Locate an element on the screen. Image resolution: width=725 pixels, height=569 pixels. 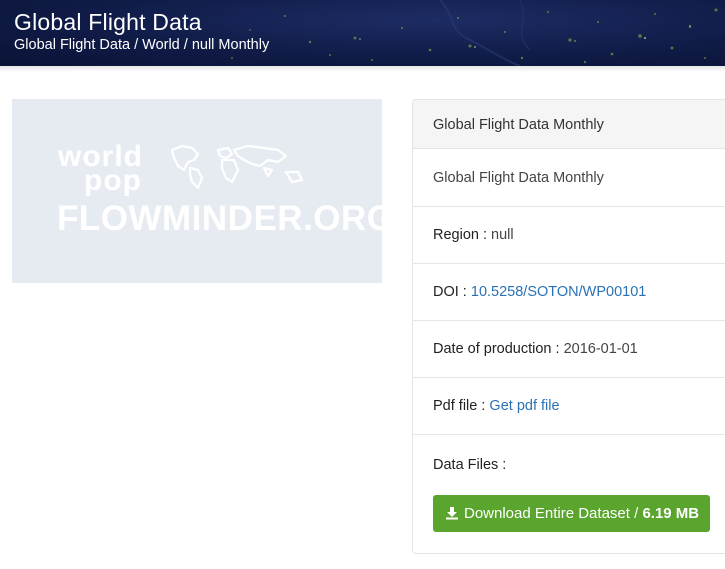
worldpop-logo-pop: pop is located at coordinates (113, 180).